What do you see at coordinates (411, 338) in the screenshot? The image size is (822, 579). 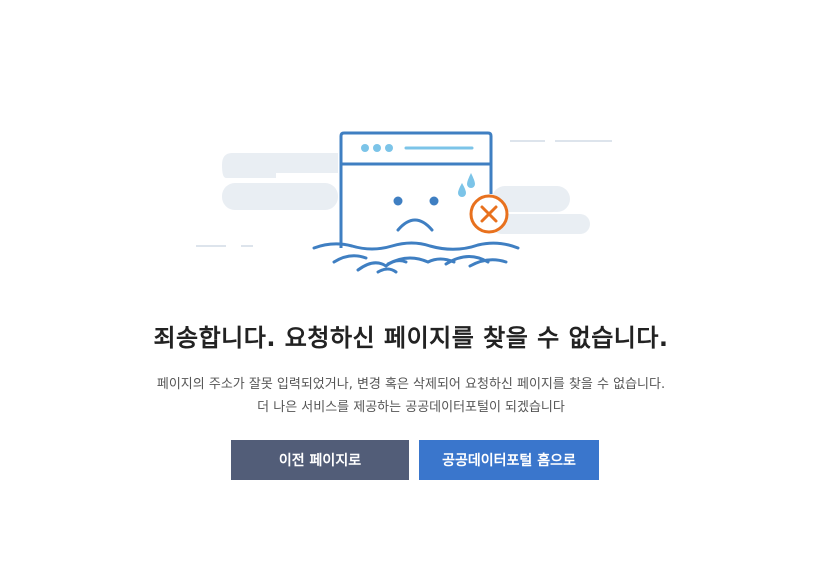 I see `error-title: 죄송합니다. 요청하신 페이지를 찾을 수 없습니다.` at bounding box center [411, 338].